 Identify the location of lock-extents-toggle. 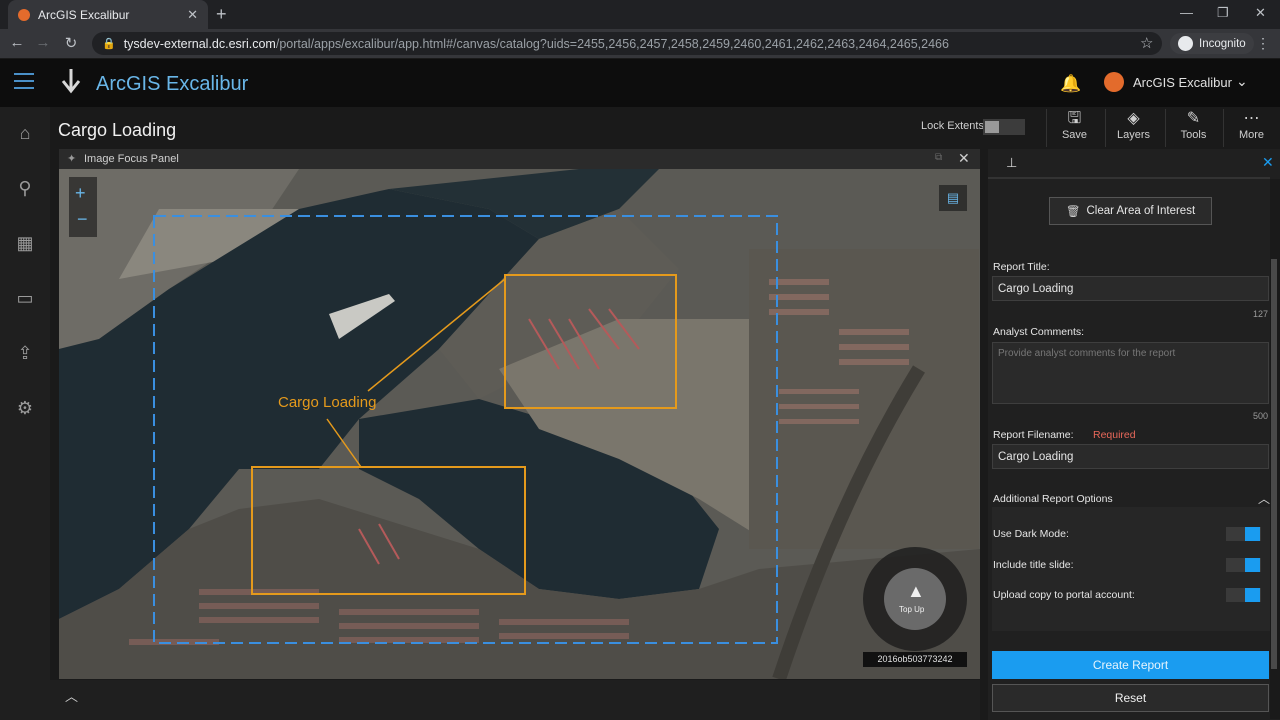
(1004, 127).